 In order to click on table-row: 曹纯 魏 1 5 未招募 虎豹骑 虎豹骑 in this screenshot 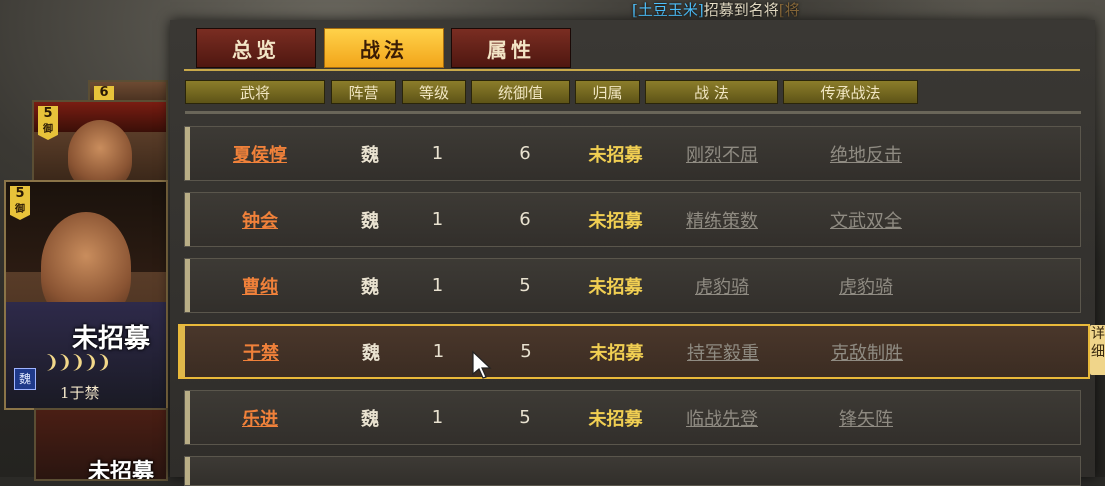, I will do `click(632, 285)`.